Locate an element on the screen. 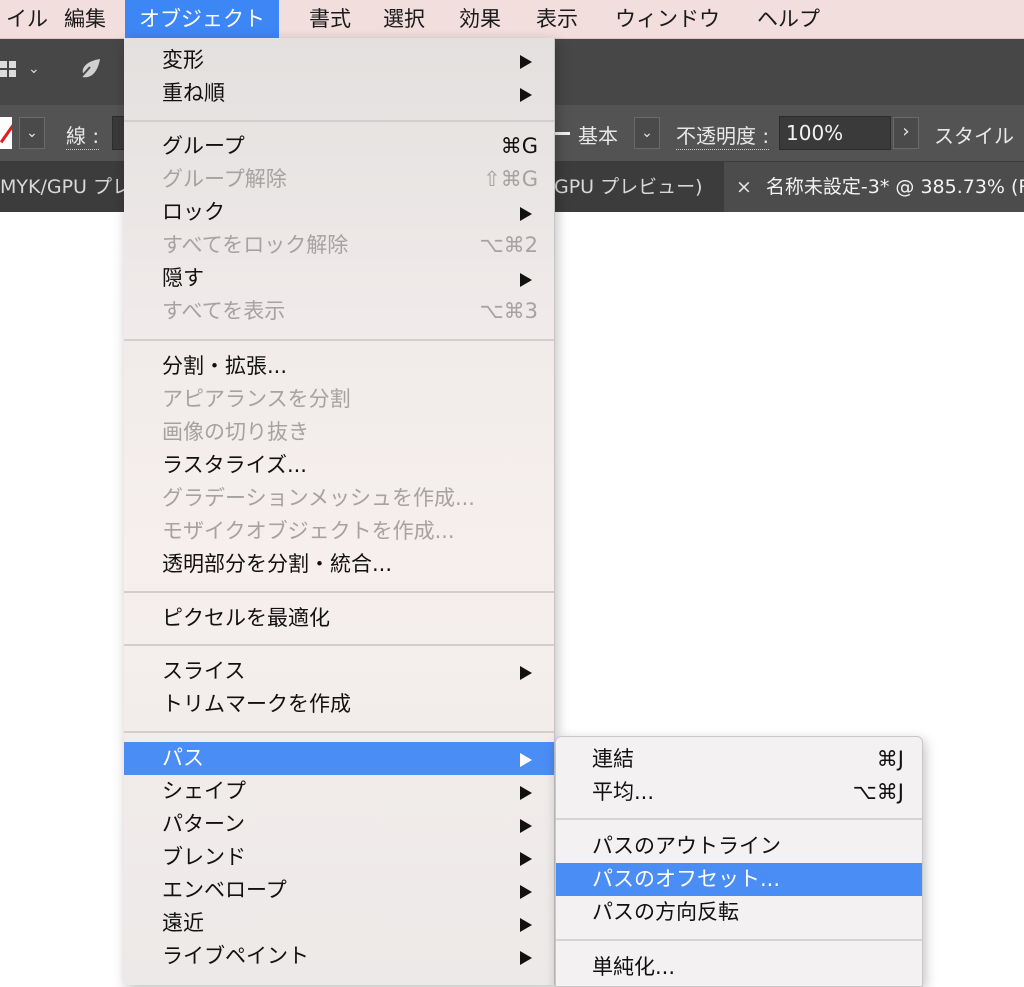 This screenshot has height=987, width=1024. menu-item-transform: 変形 is located at coordinates (339, 60).